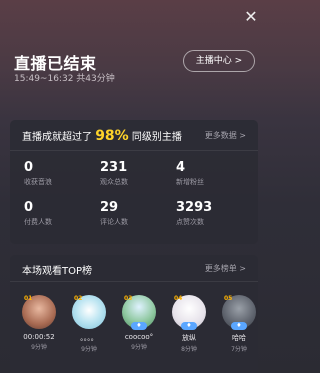  I want to click on ranking-item: ♦ 04 放纵 8分钟, so click(192, 324).